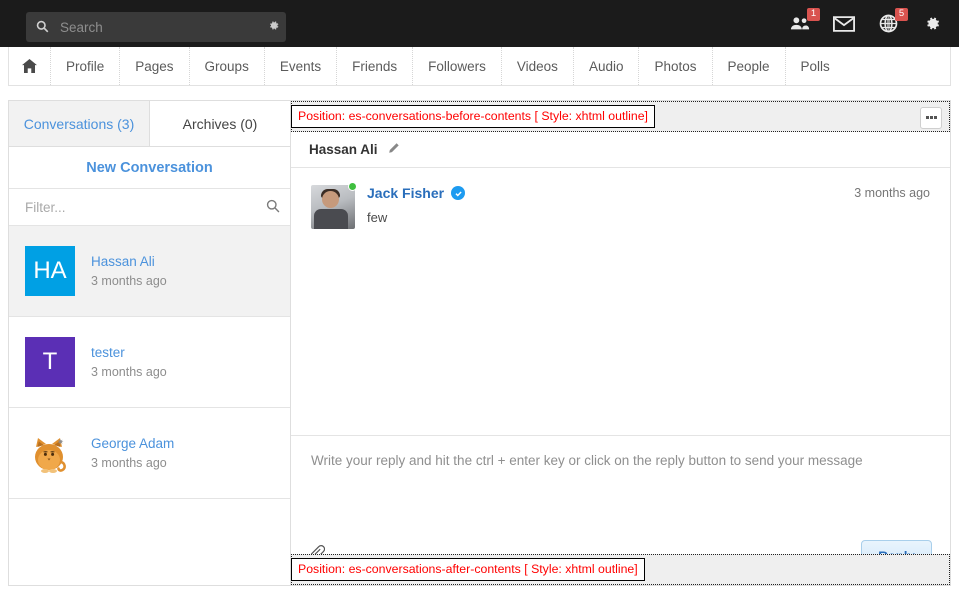  What do you see at coordinates (301, 66) in the screenshot?
I see `nav-item-events: Events` at bounding box center [301, 66].